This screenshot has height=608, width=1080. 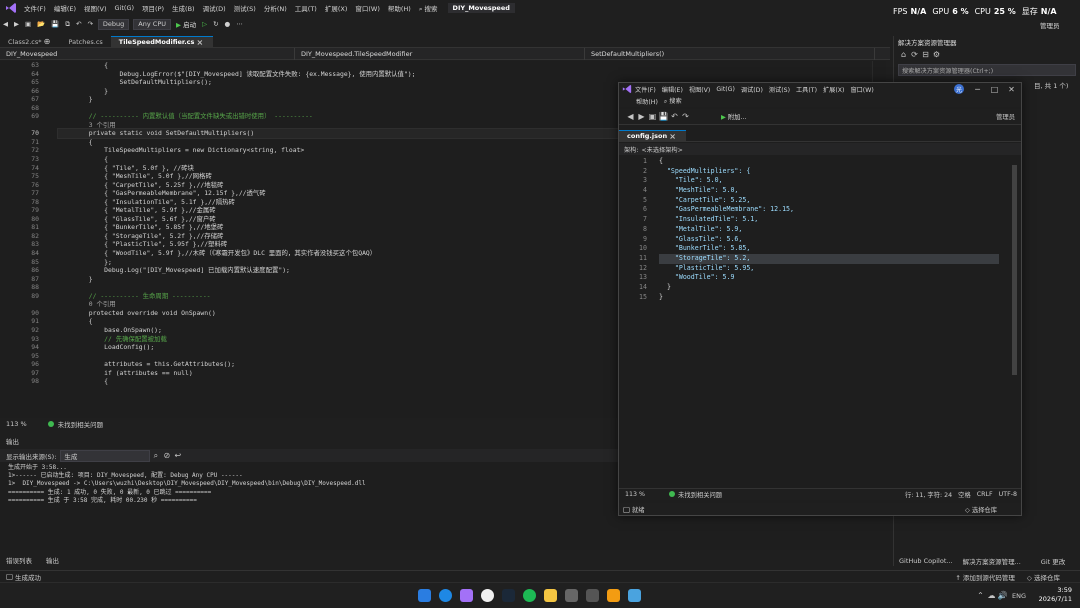 What do you see at coordinates (861, 89) in the screenshot?
I see `json-menu-item: 窗口(W)` at bounding box center [861, 89].